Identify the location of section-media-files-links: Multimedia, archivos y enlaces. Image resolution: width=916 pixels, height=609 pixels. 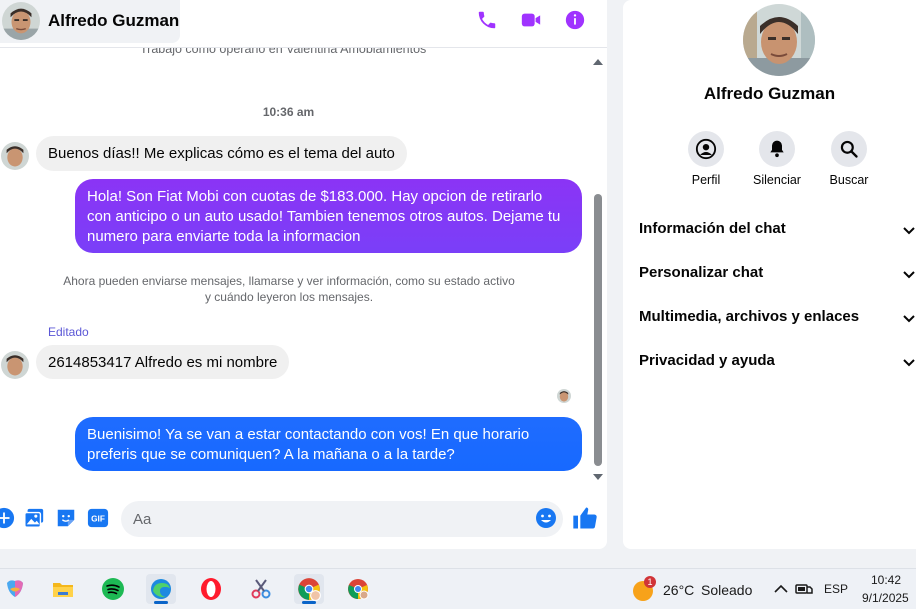
(777, 320).